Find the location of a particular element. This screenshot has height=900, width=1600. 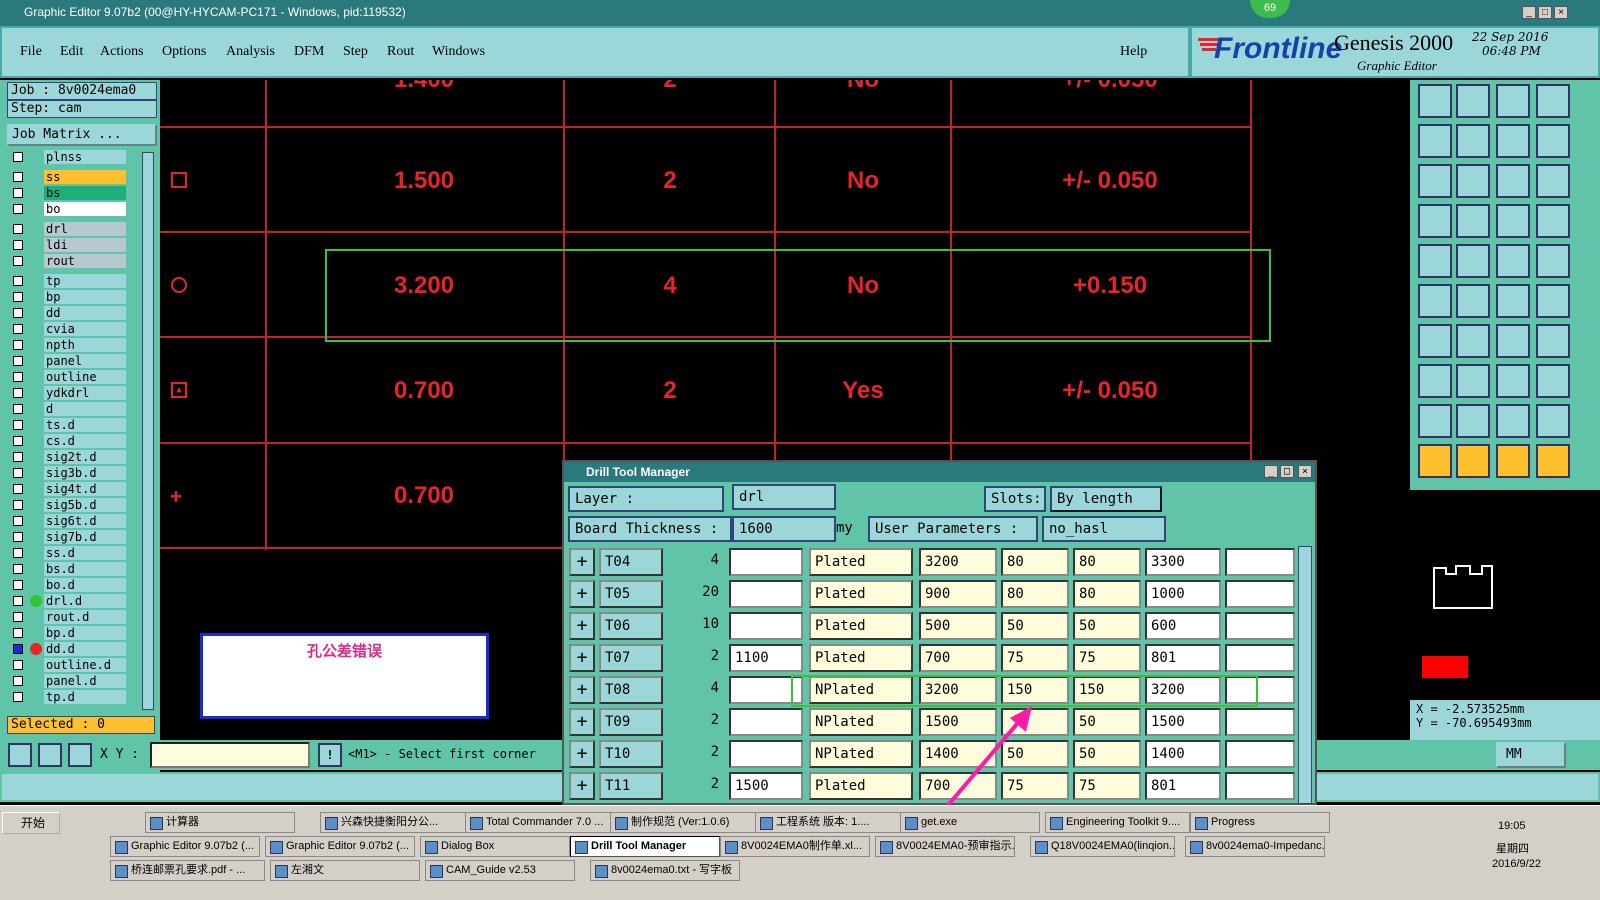

layer-row: drl is located at coordinates (68, 229).